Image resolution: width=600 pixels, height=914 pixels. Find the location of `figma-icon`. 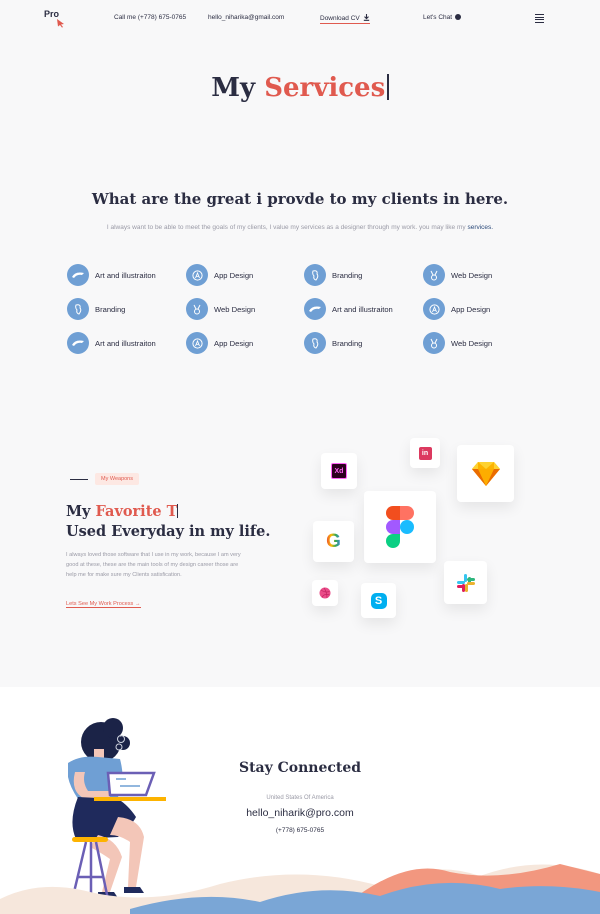

figma-icon is located at coordinates (400, 527).